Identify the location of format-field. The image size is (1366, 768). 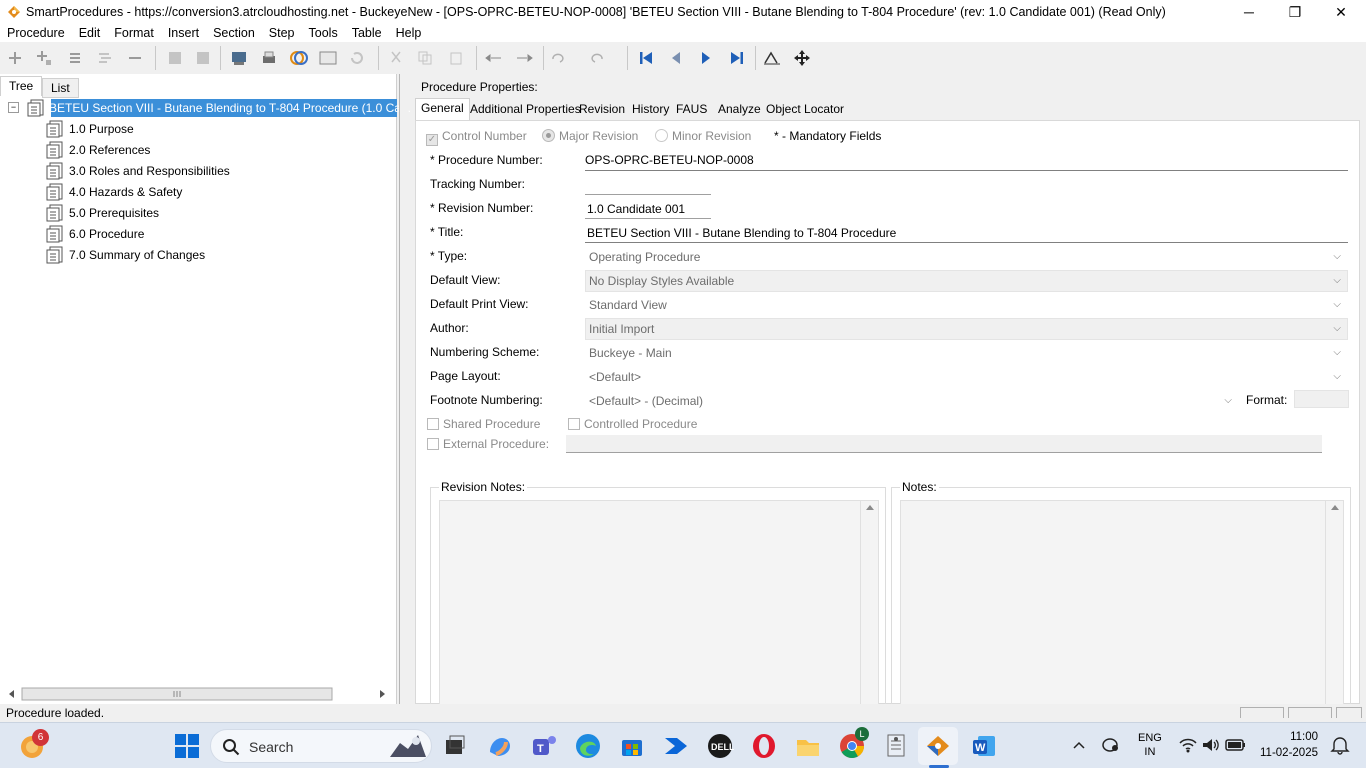
(1321, 399).